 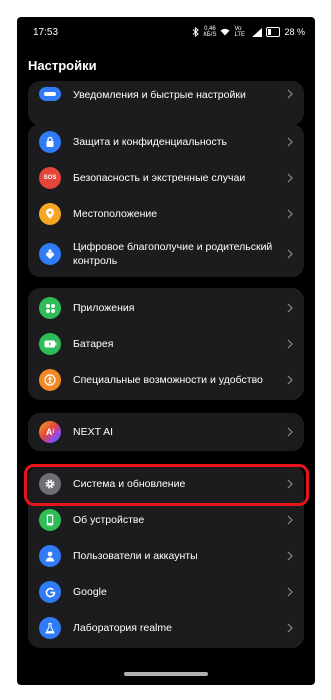 I want to click on settings-item-label: Батарея, so click(x=93, y=344).